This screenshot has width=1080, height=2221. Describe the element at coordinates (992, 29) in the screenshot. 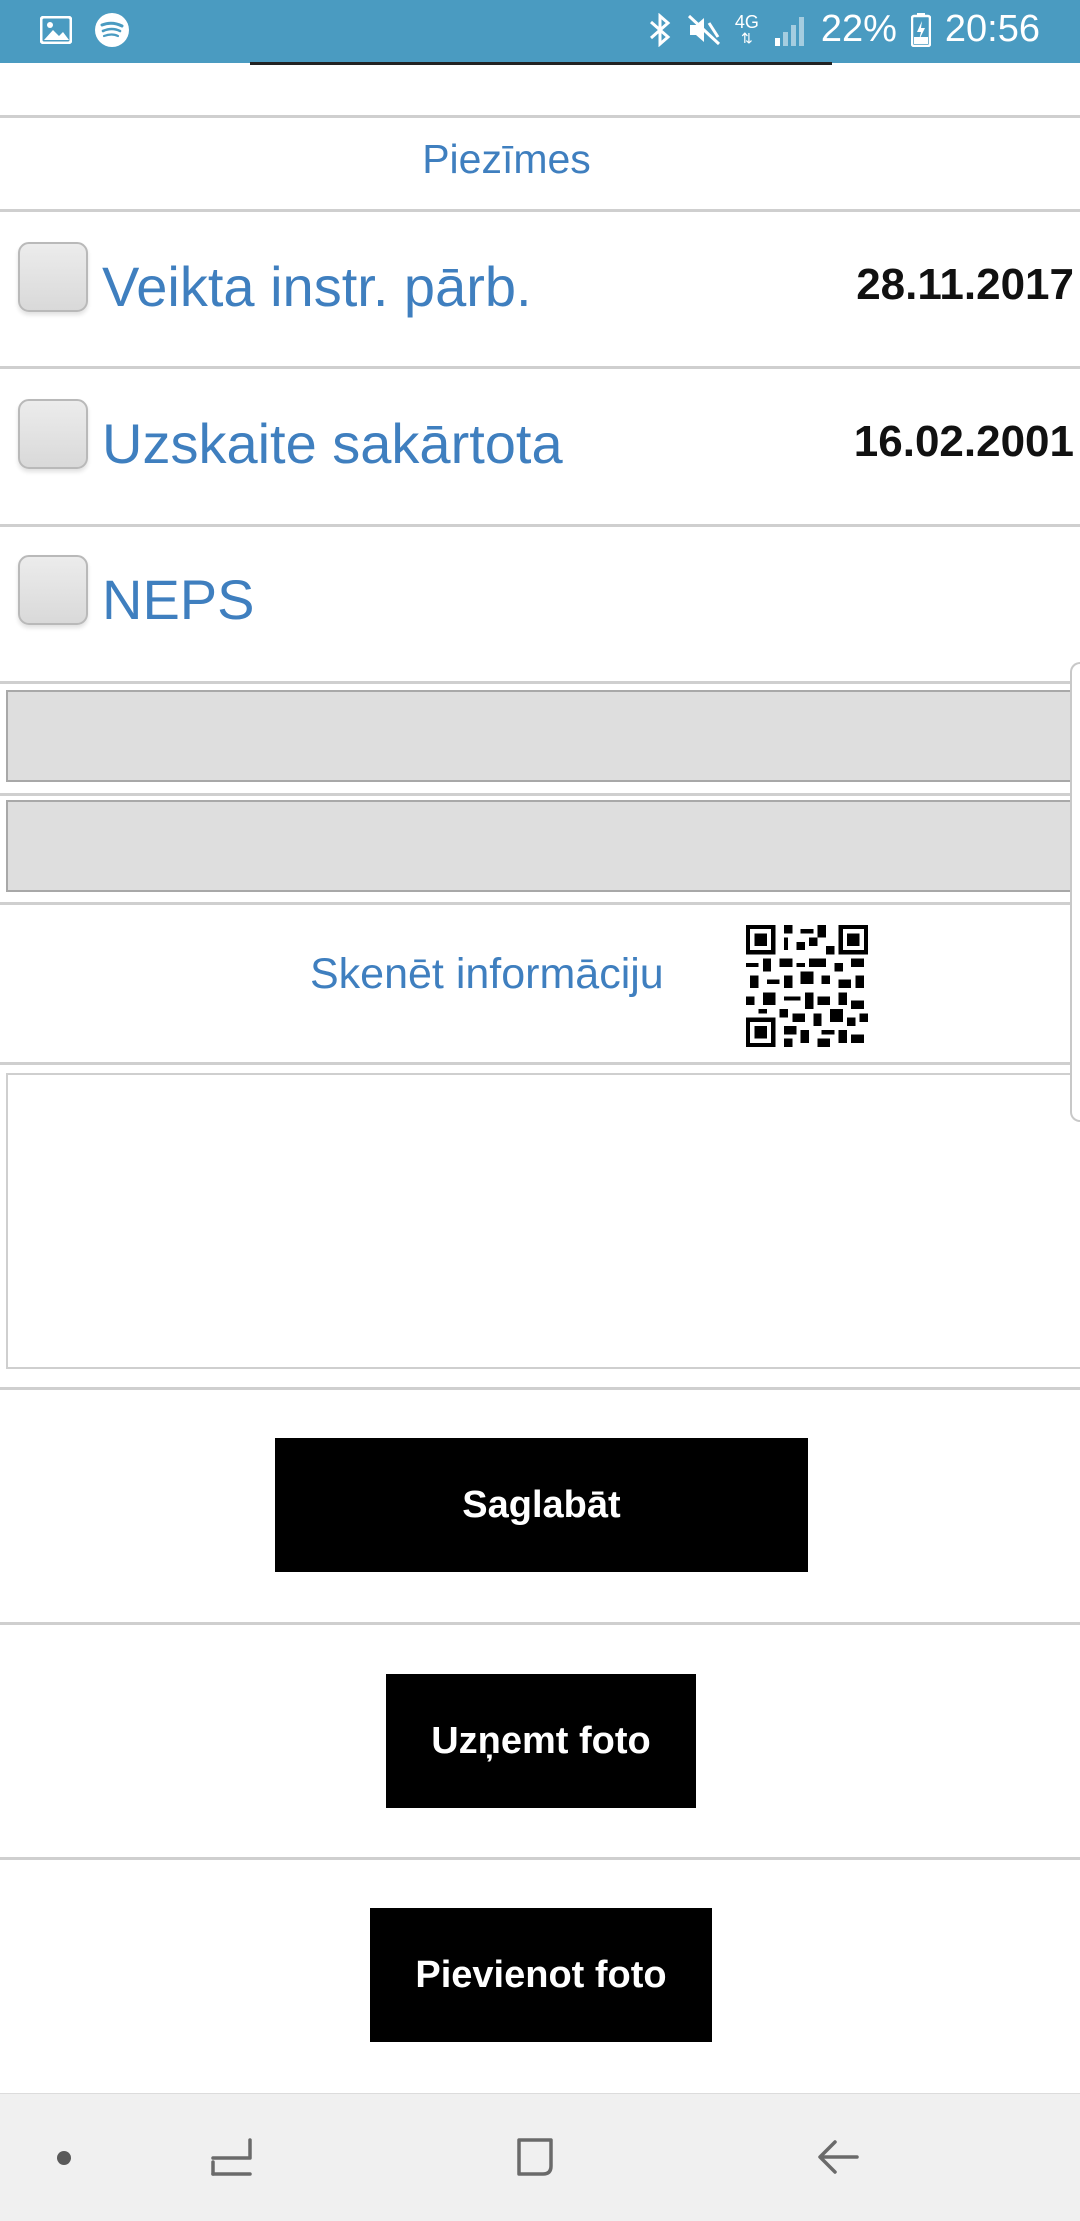

I see `clock: 20:56` at that location.